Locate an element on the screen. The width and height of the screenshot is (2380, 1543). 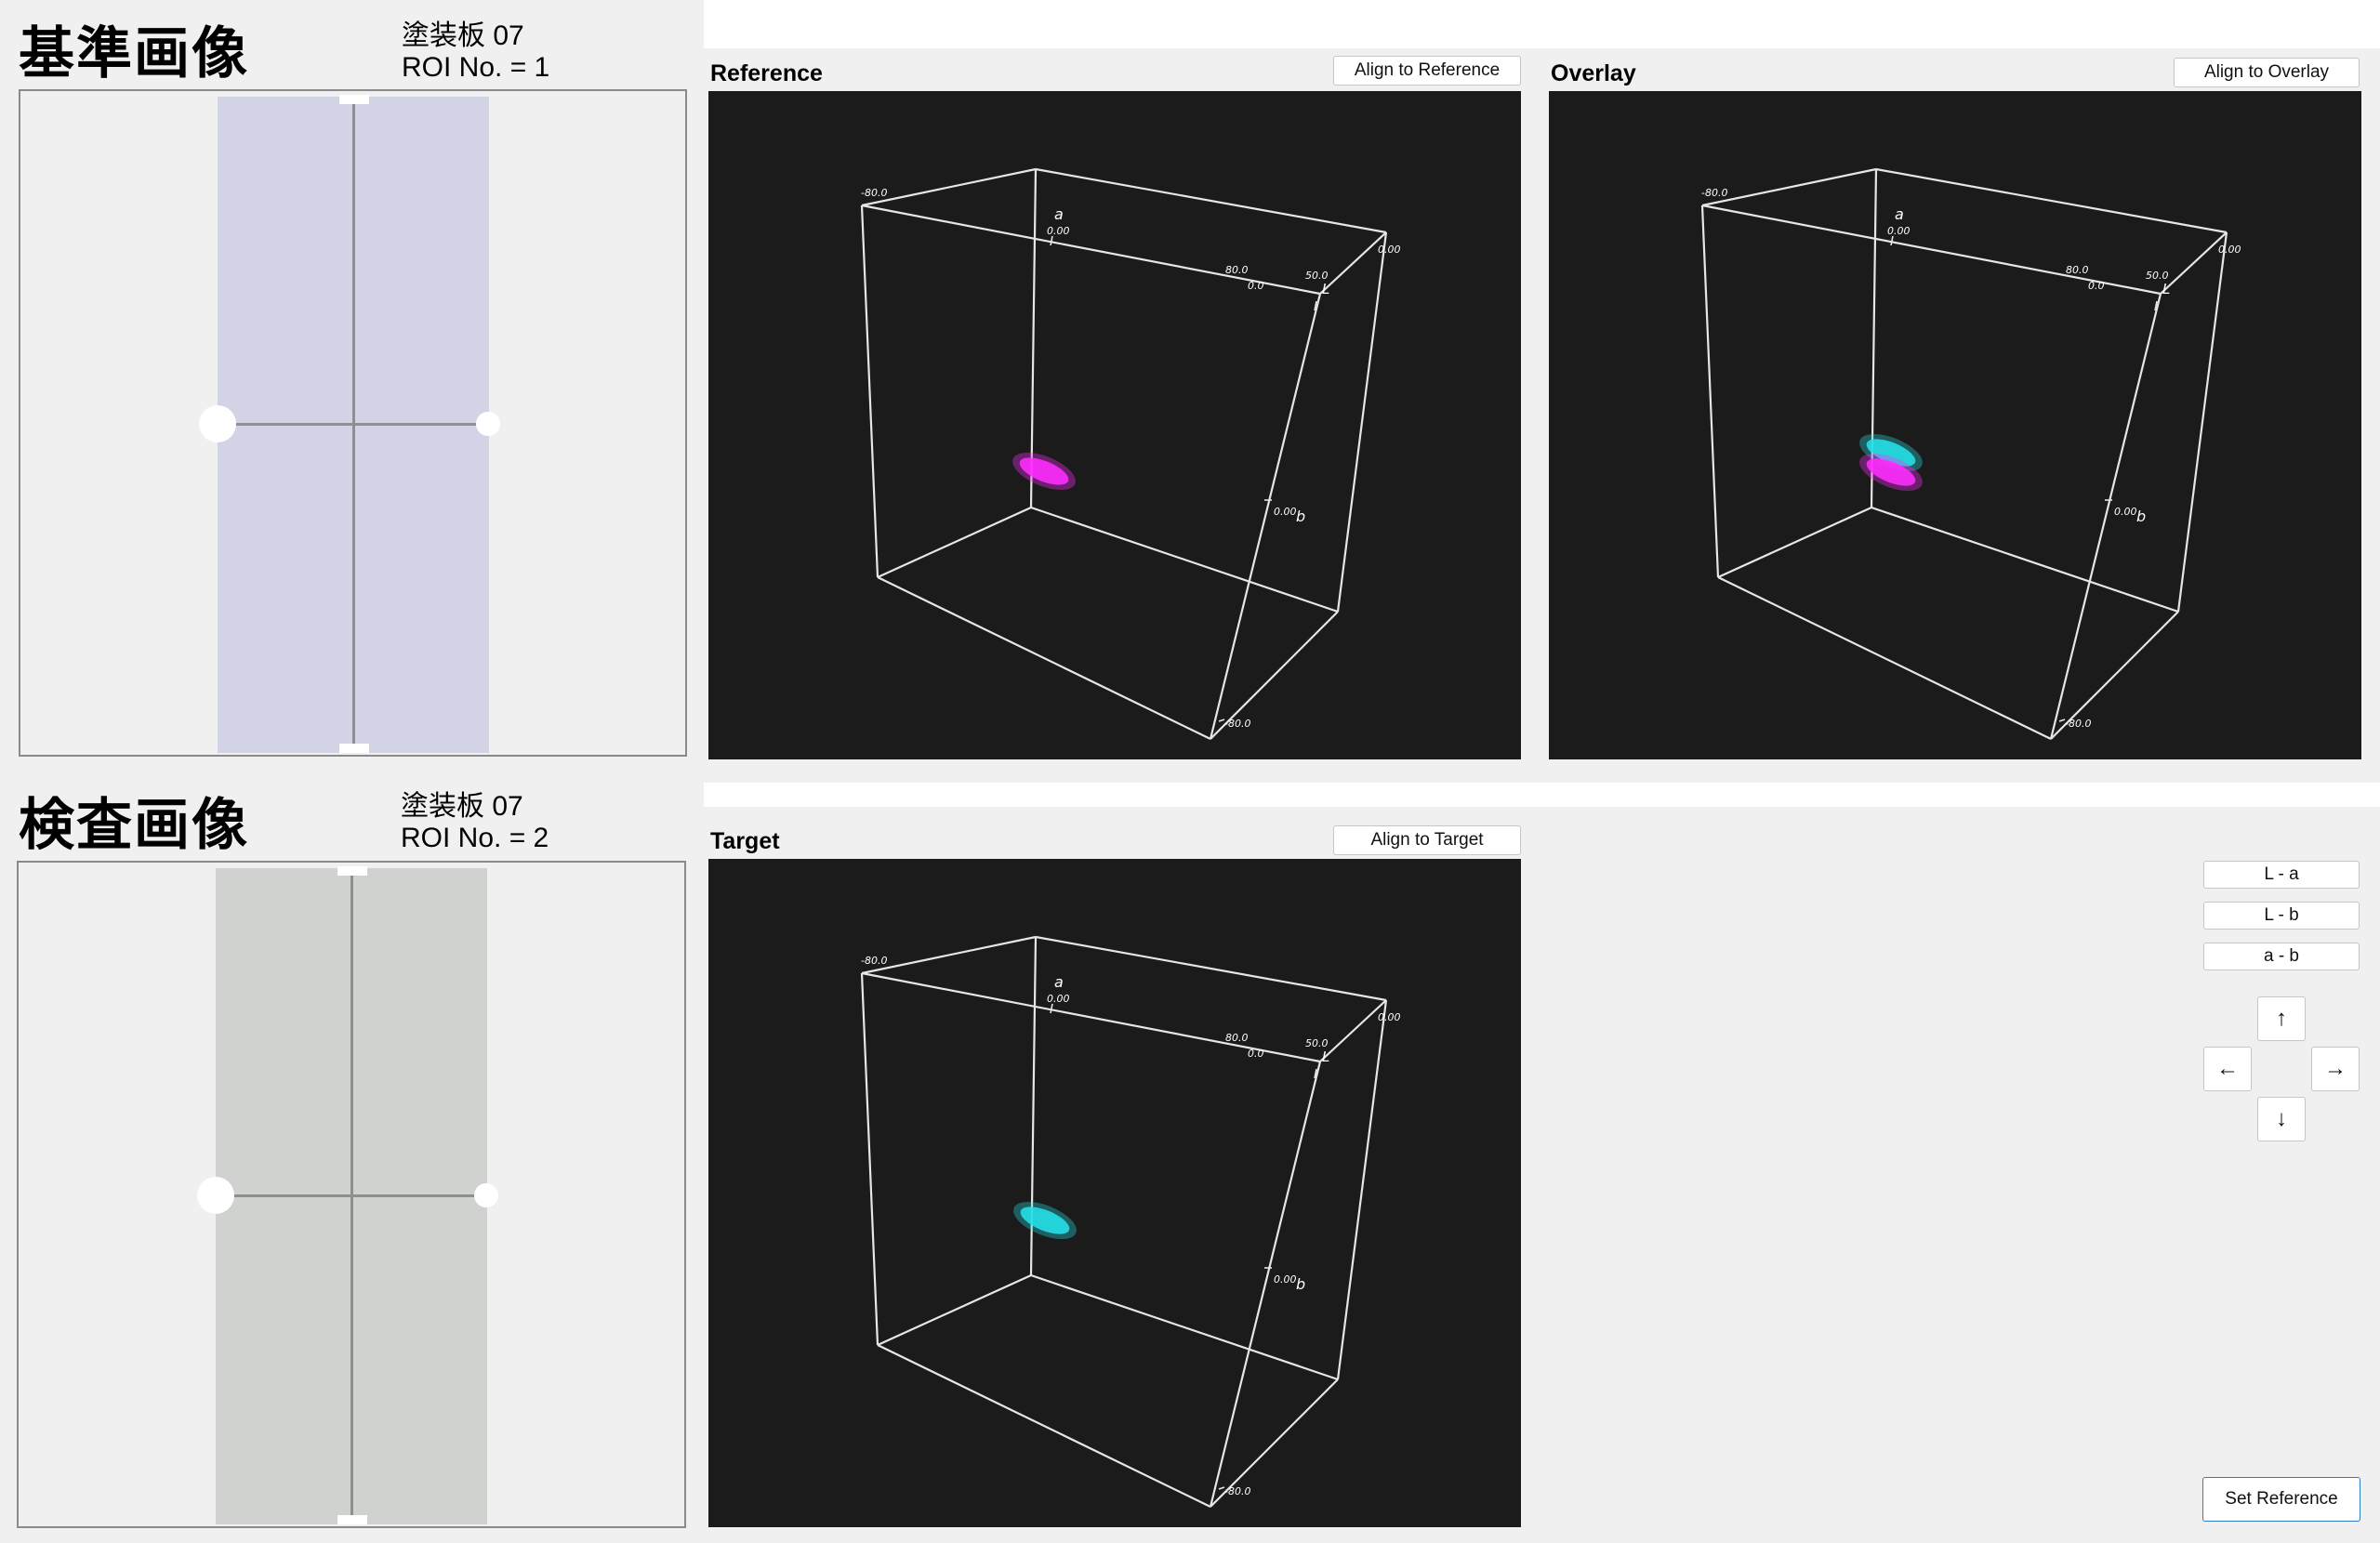
reference-panel-name: 塗装板 07 is located at coordinates (463, 35).